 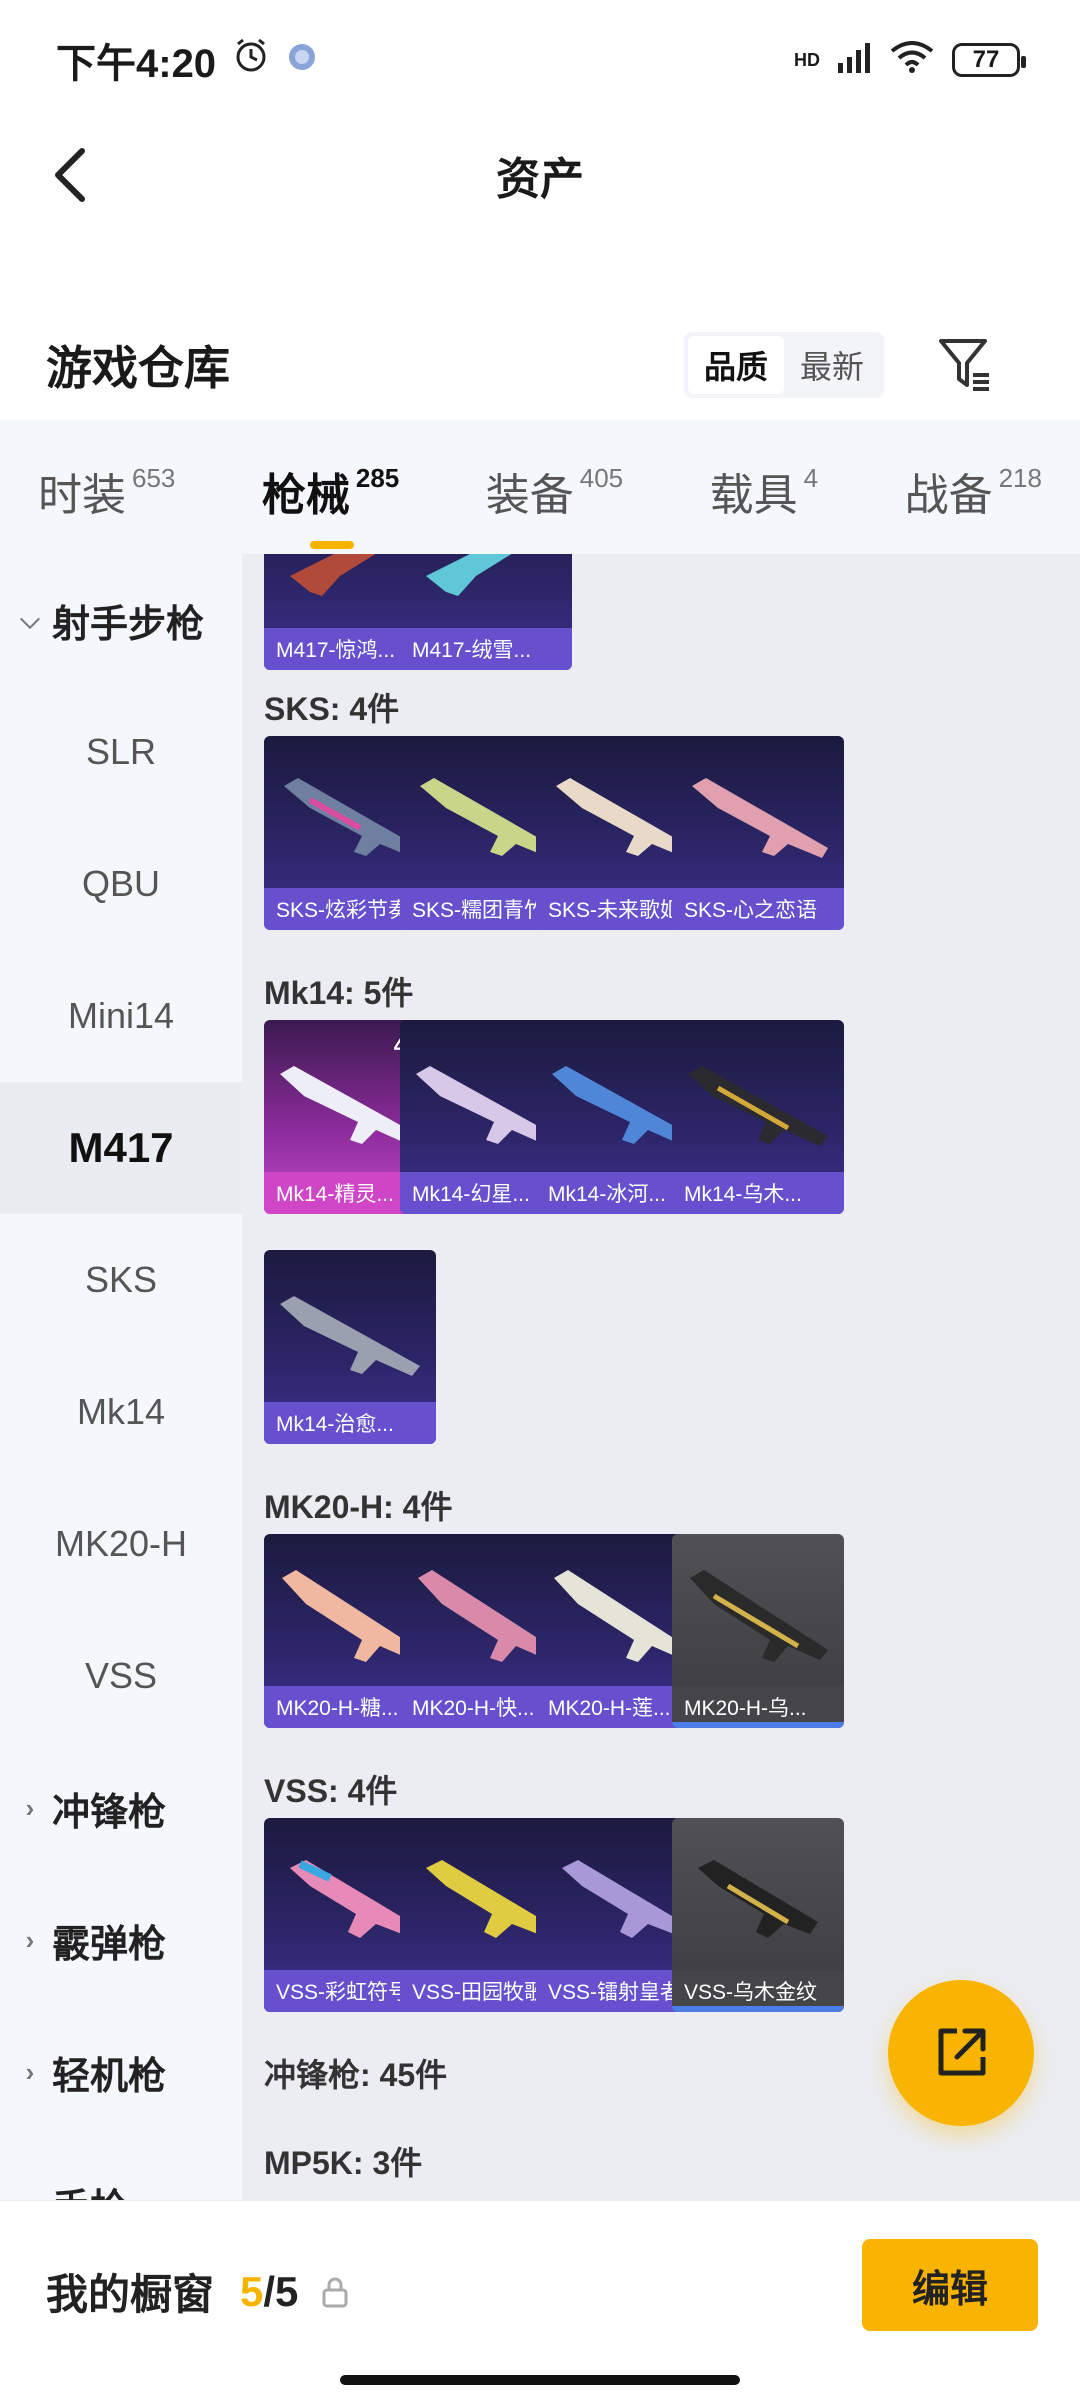 I want to click on app-bar: 资产, so click(x=540, y=175).